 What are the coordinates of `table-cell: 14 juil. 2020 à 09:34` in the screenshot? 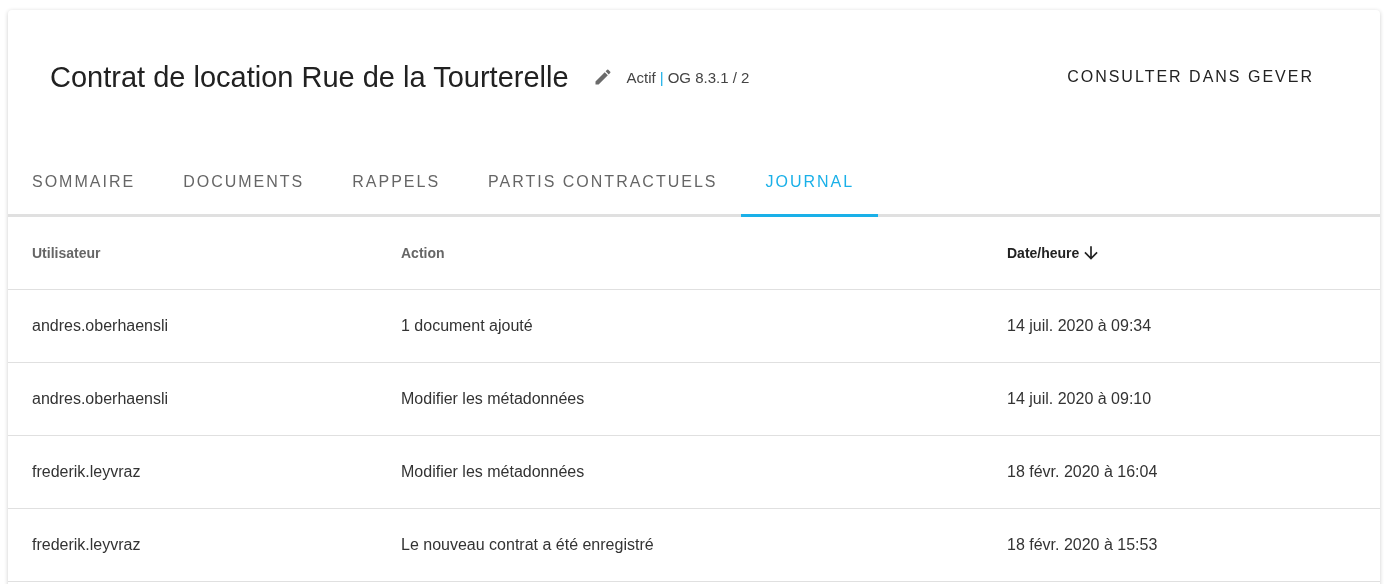 It's located at (1079, 326).